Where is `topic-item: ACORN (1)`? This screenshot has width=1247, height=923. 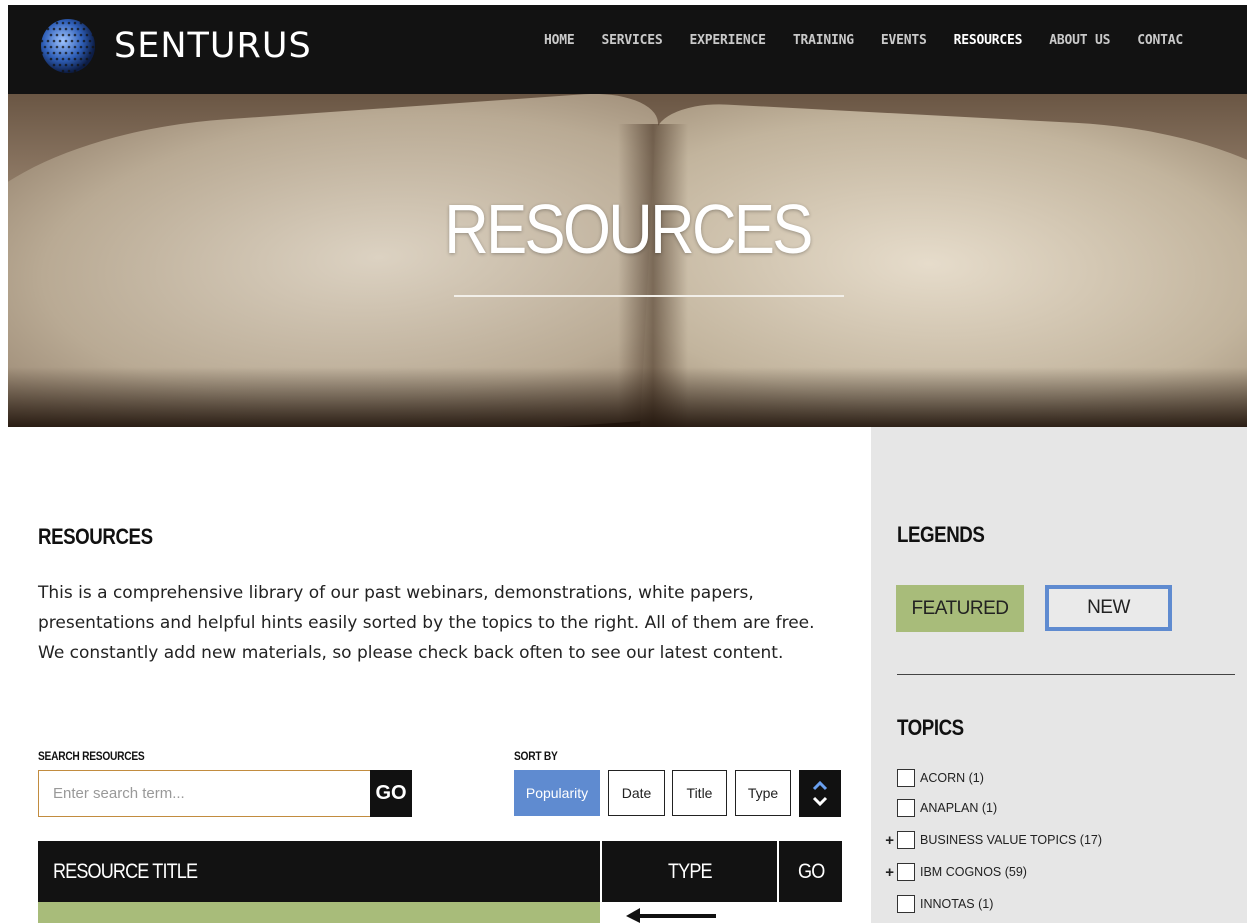
topic-item: ACORN (1) is located at coordinates (927, 778).